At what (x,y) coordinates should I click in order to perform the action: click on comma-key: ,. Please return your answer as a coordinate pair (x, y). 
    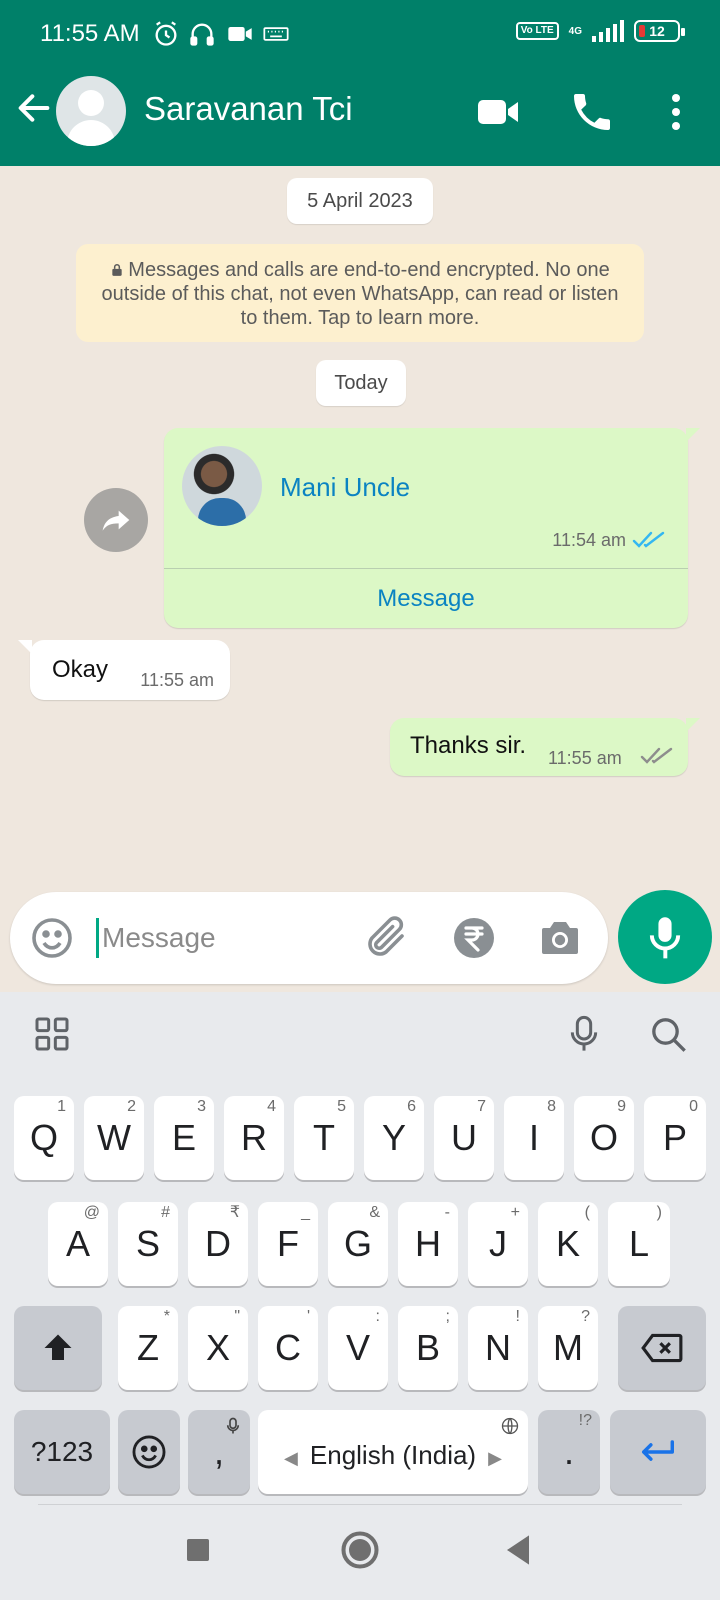
    Looking at the image, I should click on (219, 1452).